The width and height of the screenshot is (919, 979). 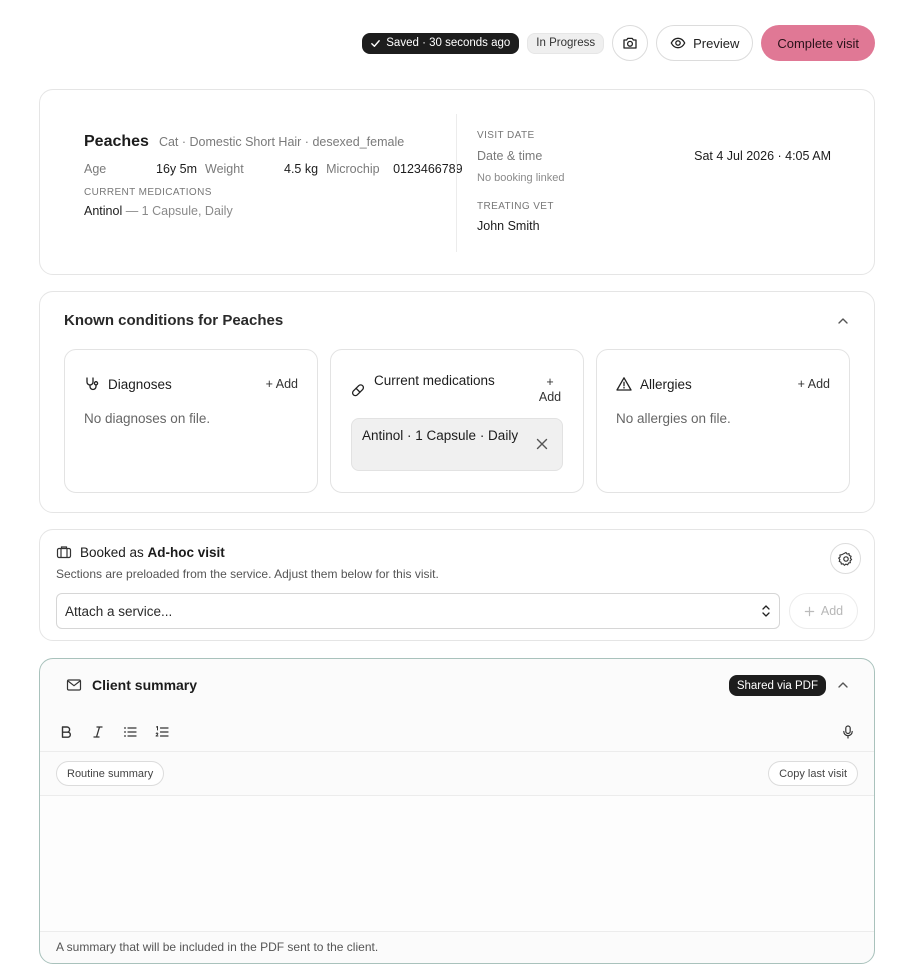 I want to click on warning-icon, so click(x=624, y=384).